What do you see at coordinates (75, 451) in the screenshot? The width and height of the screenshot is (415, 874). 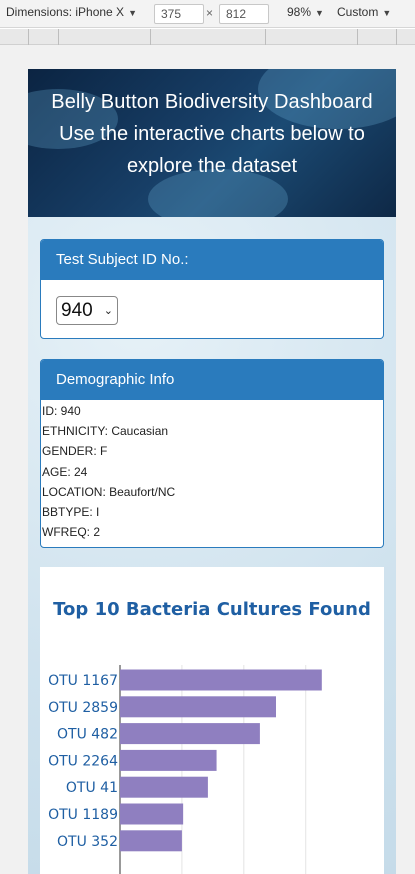 I see `demographic-line: GENDER: F` at bounding box center [75, 451].